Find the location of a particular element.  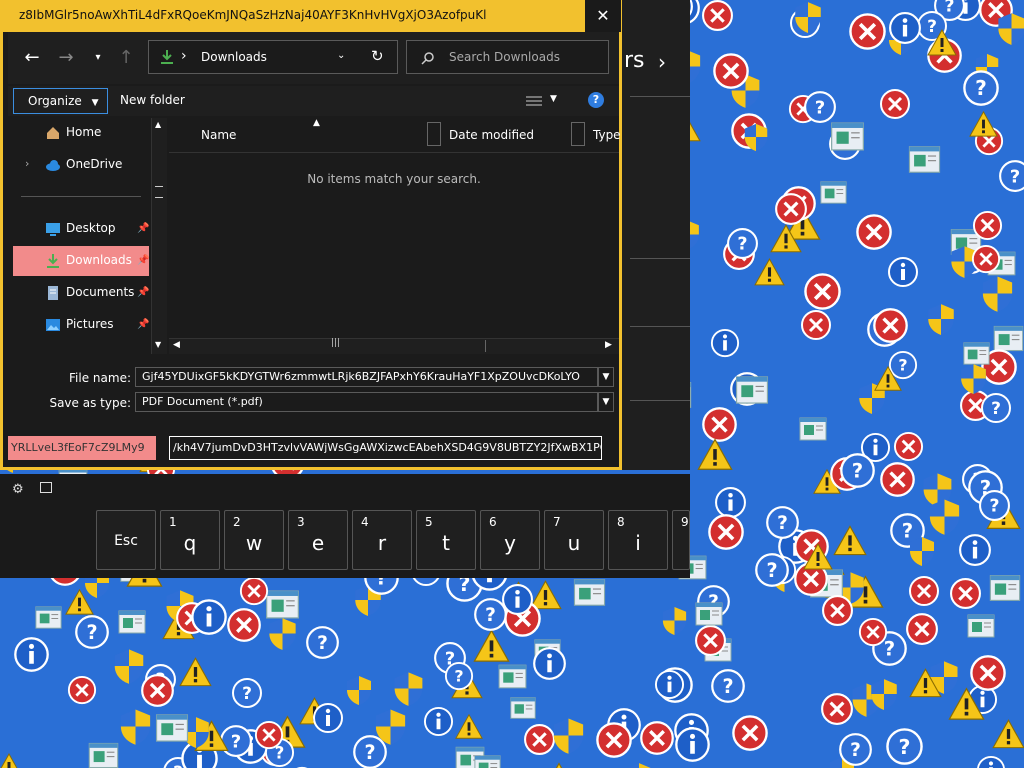

key: 2w is located at coordinates (254, 540).